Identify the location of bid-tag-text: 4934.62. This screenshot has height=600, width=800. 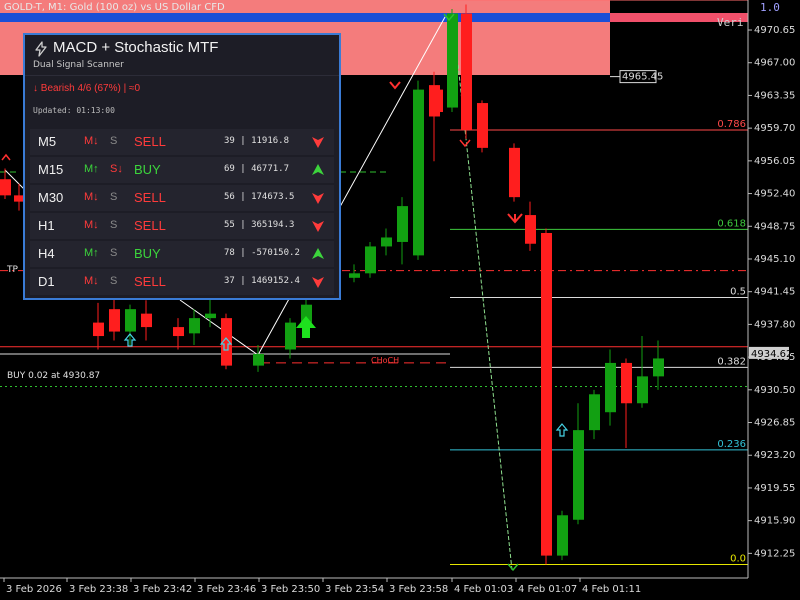
(771, 354).